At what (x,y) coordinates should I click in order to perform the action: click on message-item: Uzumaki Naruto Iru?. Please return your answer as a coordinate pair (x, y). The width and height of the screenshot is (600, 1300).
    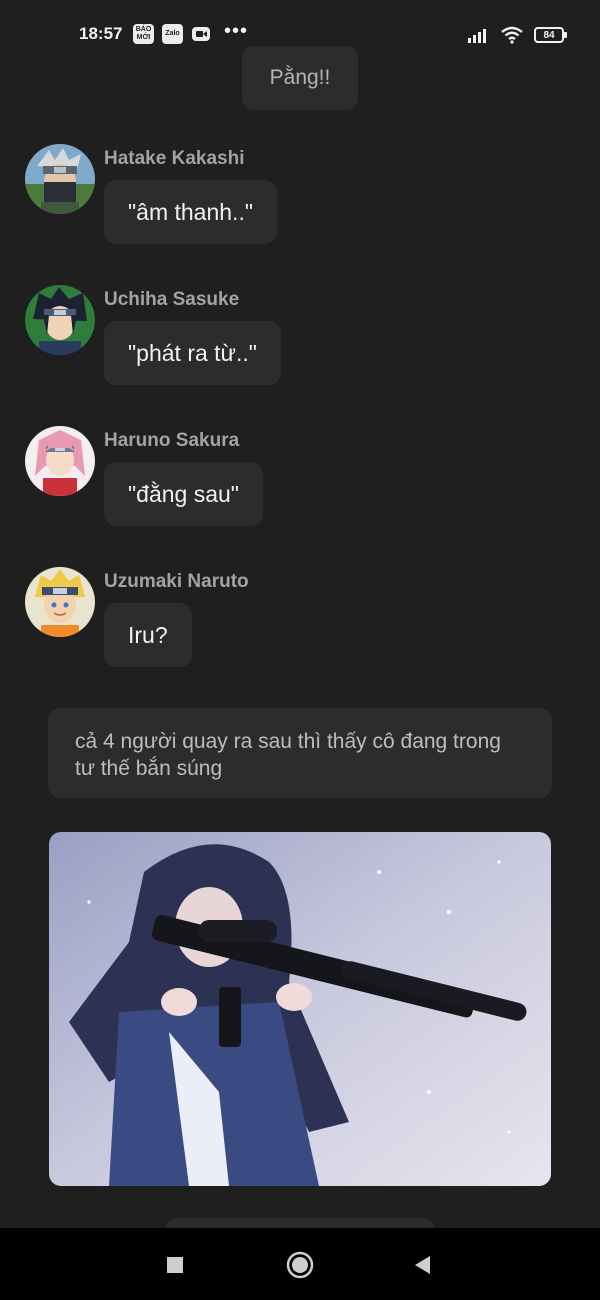
    Looking at the image, I should click on (295, 632).